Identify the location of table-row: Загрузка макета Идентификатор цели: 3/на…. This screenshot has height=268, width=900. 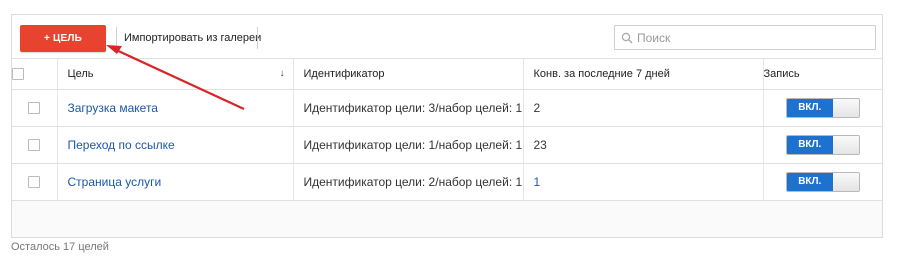
(447, 108).